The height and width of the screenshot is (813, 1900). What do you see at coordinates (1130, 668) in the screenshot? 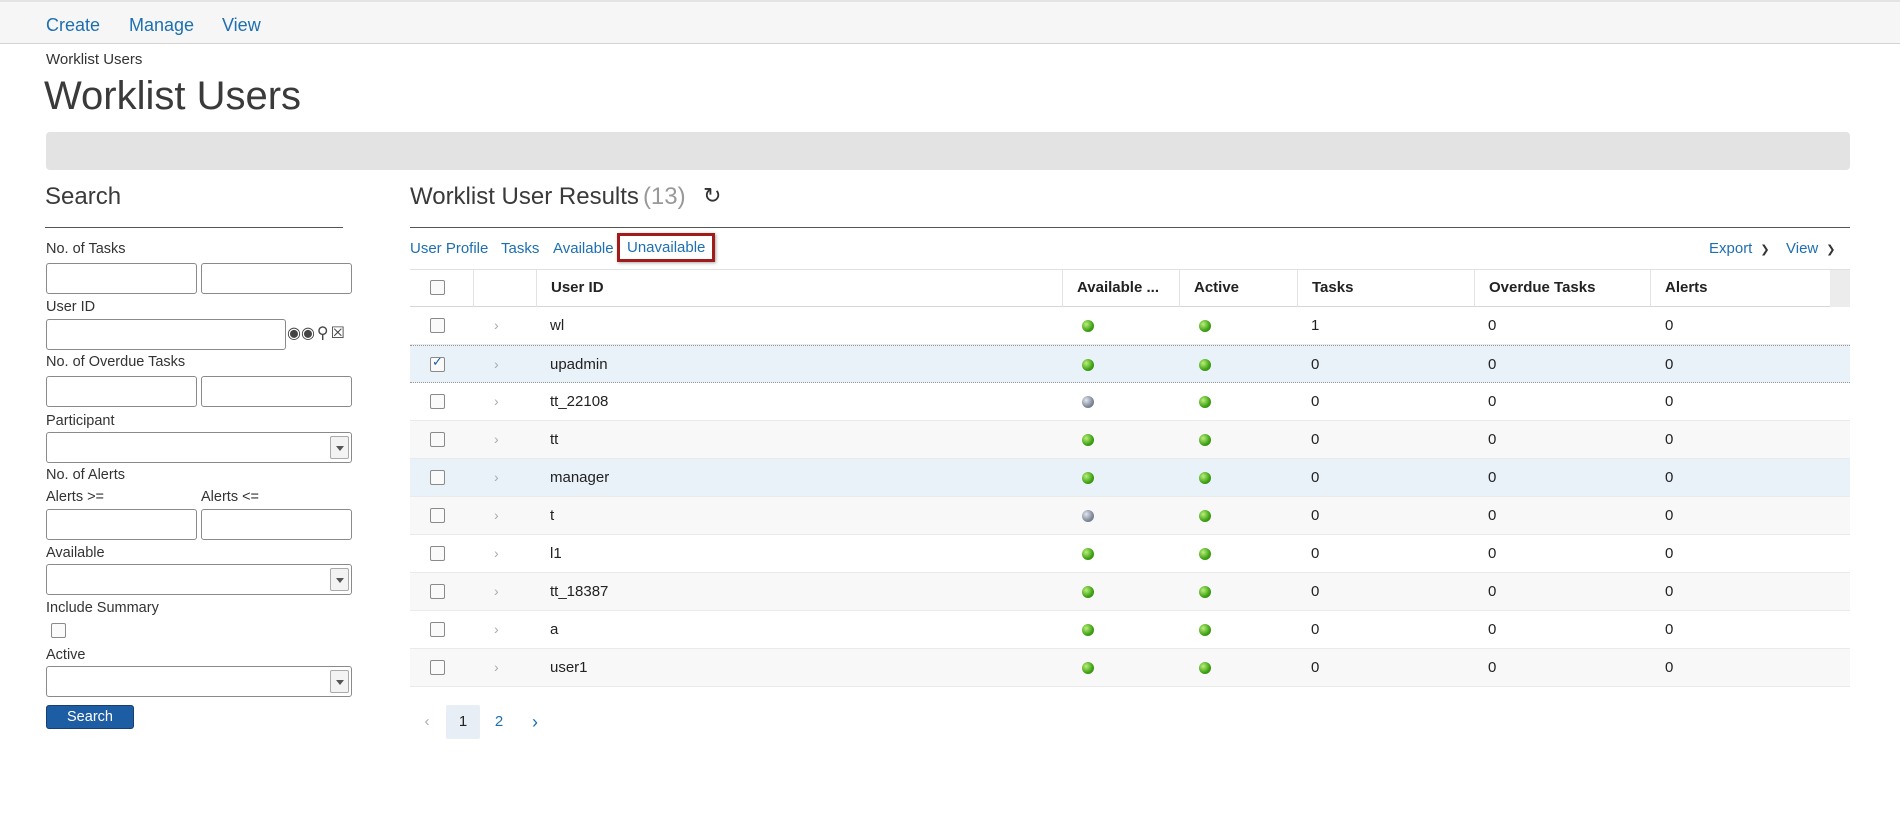
I see `table-row: › user1 0 0 0` at bounding box center [1130, 668].